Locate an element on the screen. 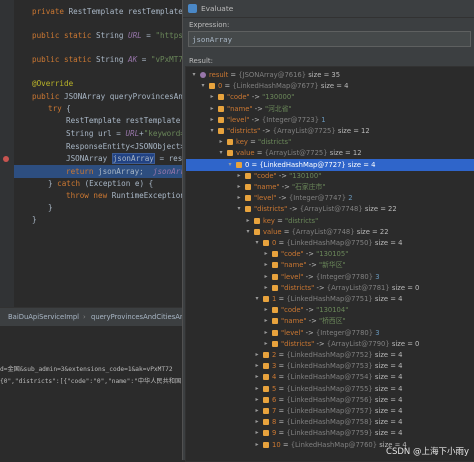 This screenshot has width=474, height=462. tree-row: ▾ 1 = {LinkedHashMap@7751} size = 4 is located at coordinates (330, 299).